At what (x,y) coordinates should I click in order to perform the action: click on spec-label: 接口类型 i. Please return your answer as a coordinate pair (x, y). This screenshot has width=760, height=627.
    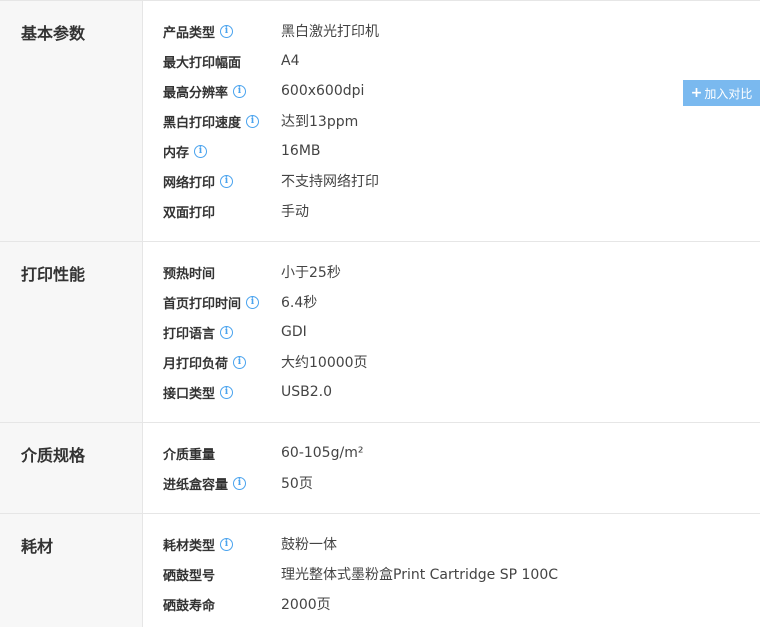
    Looking at the image, I should click on (212, 392).